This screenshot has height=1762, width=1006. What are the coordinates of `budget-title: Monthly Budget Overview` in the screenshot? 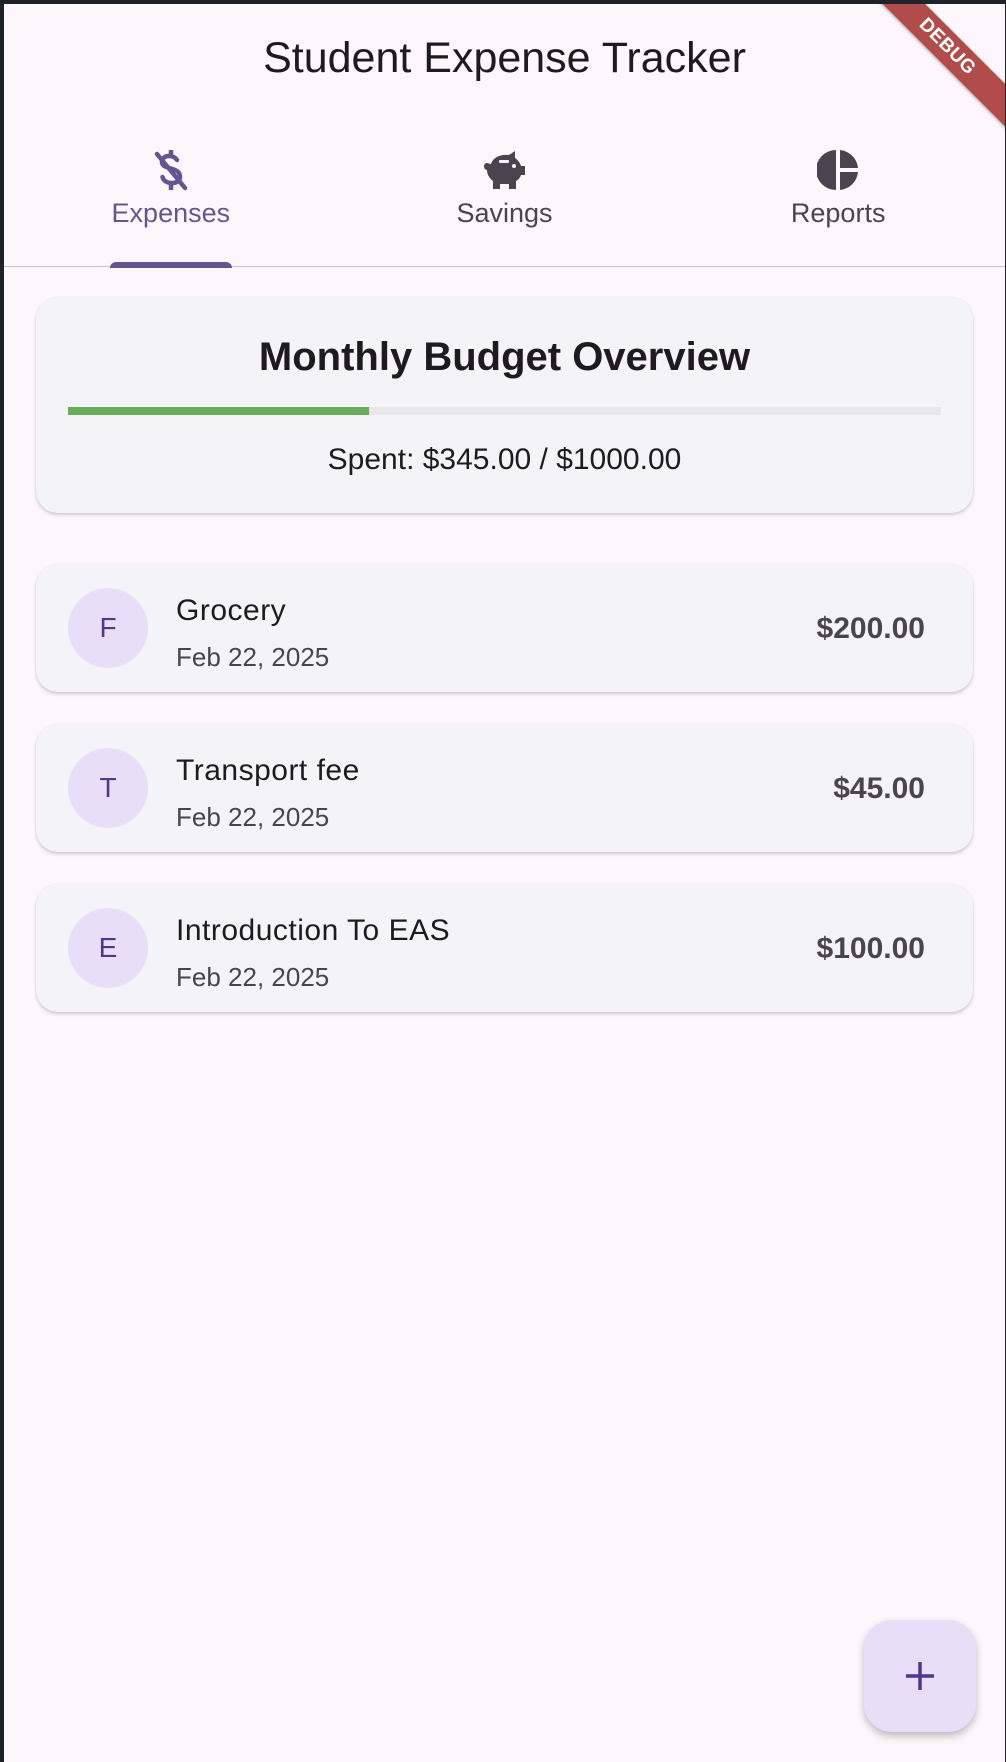 It's located at (504, 357).